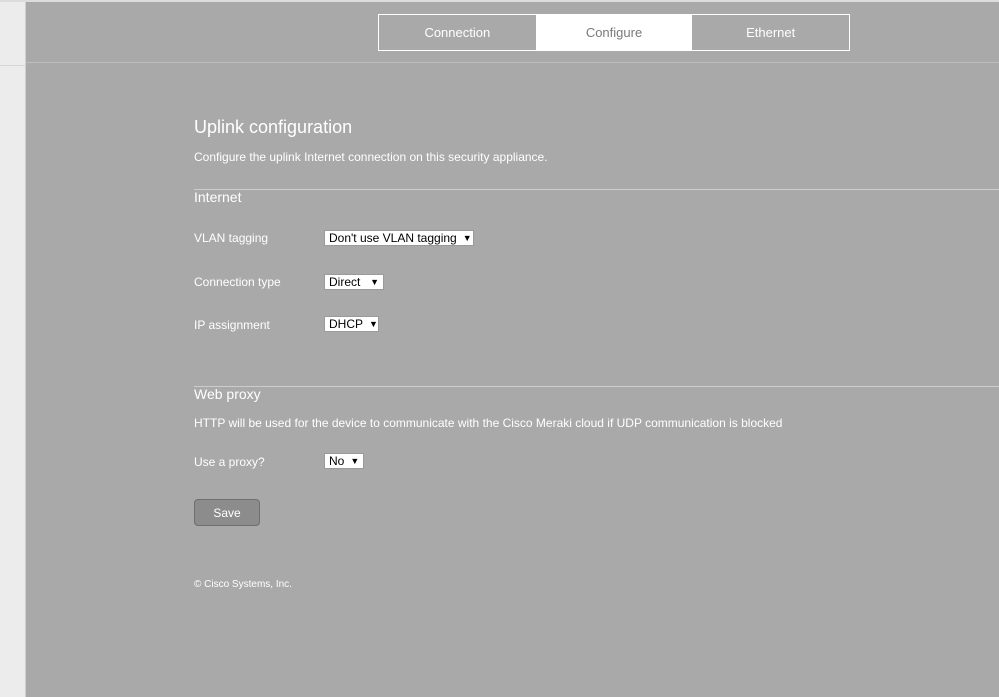  Describe the element at coordinates (596, 386) in the screenshot. I see `web-proxy-divider` at that location.